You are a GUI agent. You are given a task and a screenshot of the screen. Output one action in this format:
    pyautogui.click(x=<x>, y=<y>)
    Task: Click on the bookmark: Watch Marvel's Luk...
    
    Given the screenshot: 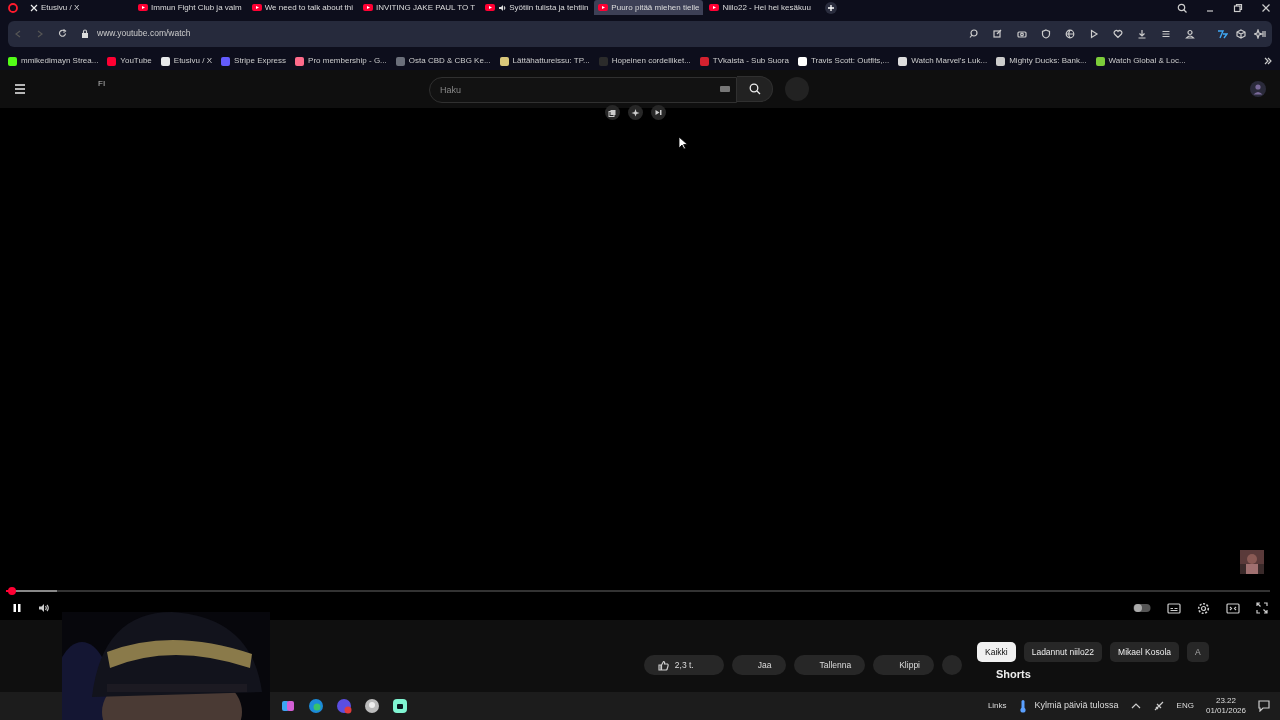 What is the action you would take?
    pyautogui.click(x=943, y=61)
    